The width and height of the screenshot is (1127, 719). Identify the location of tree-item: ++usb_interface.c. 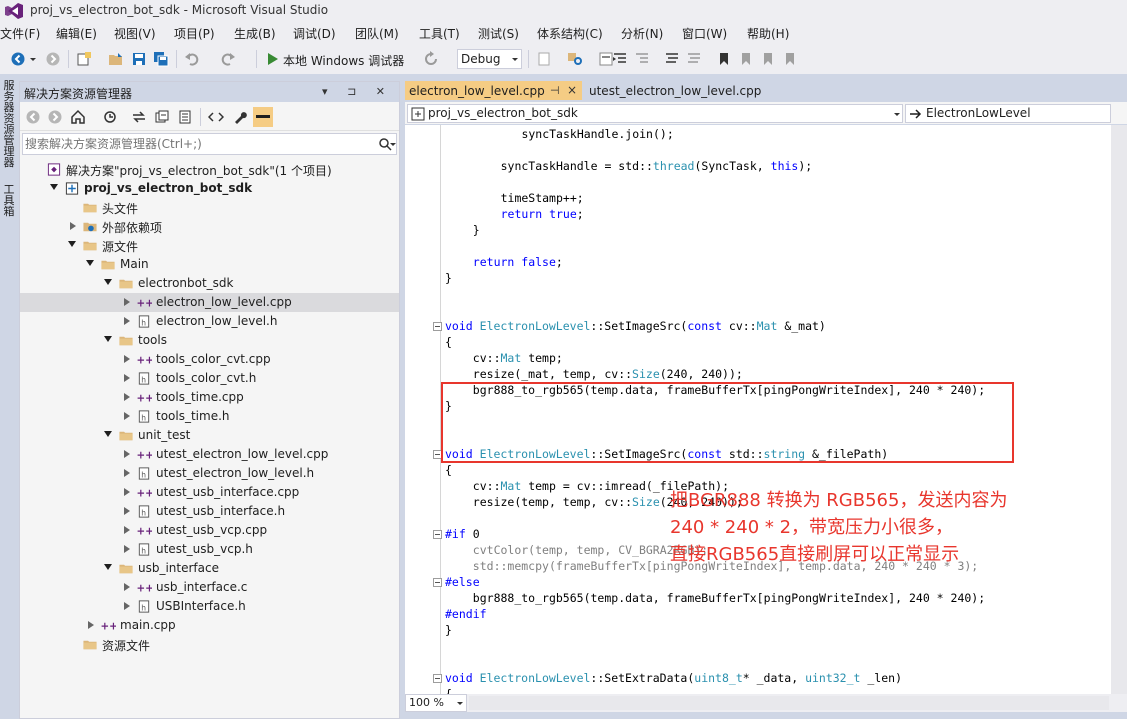
(209, 587).